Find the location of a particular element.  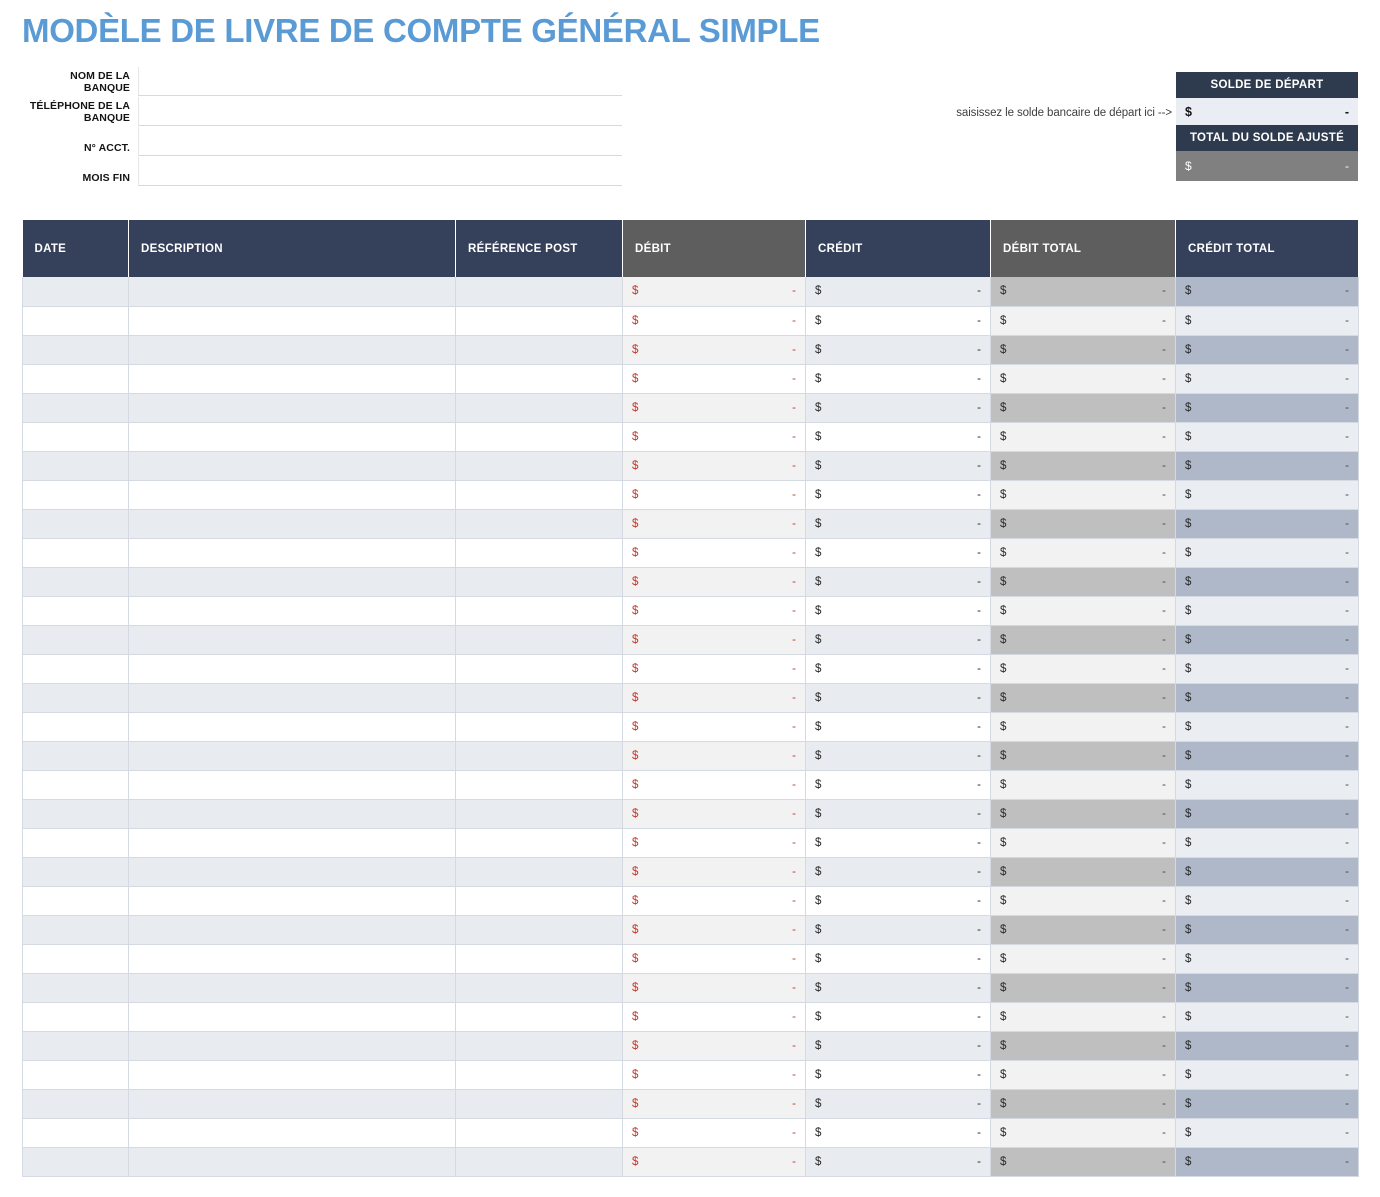

month-ending-input is located at coordinates (380, 171).